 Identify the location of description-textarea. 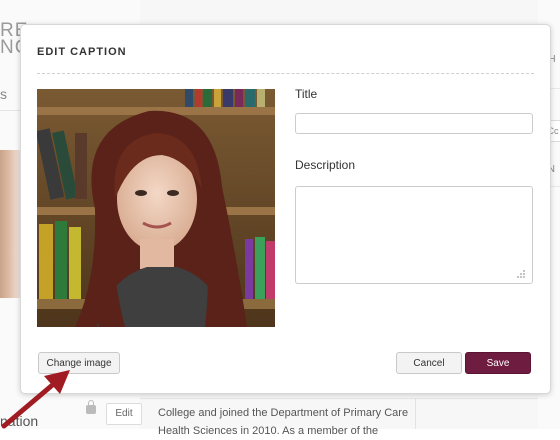
(414, 235).